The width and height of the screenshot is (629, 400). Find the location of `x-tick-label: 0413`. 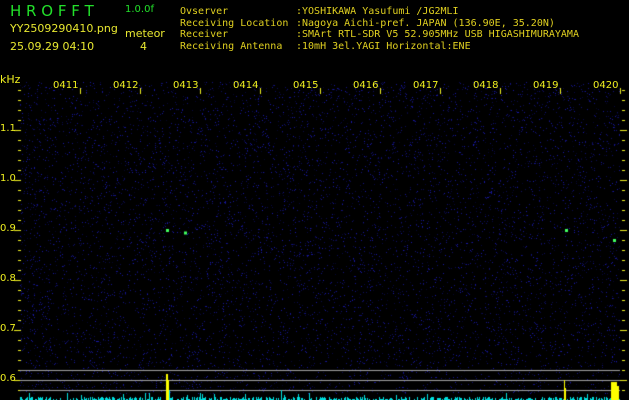

x-tick-label: 0413 is located at coordinates (186, 85).